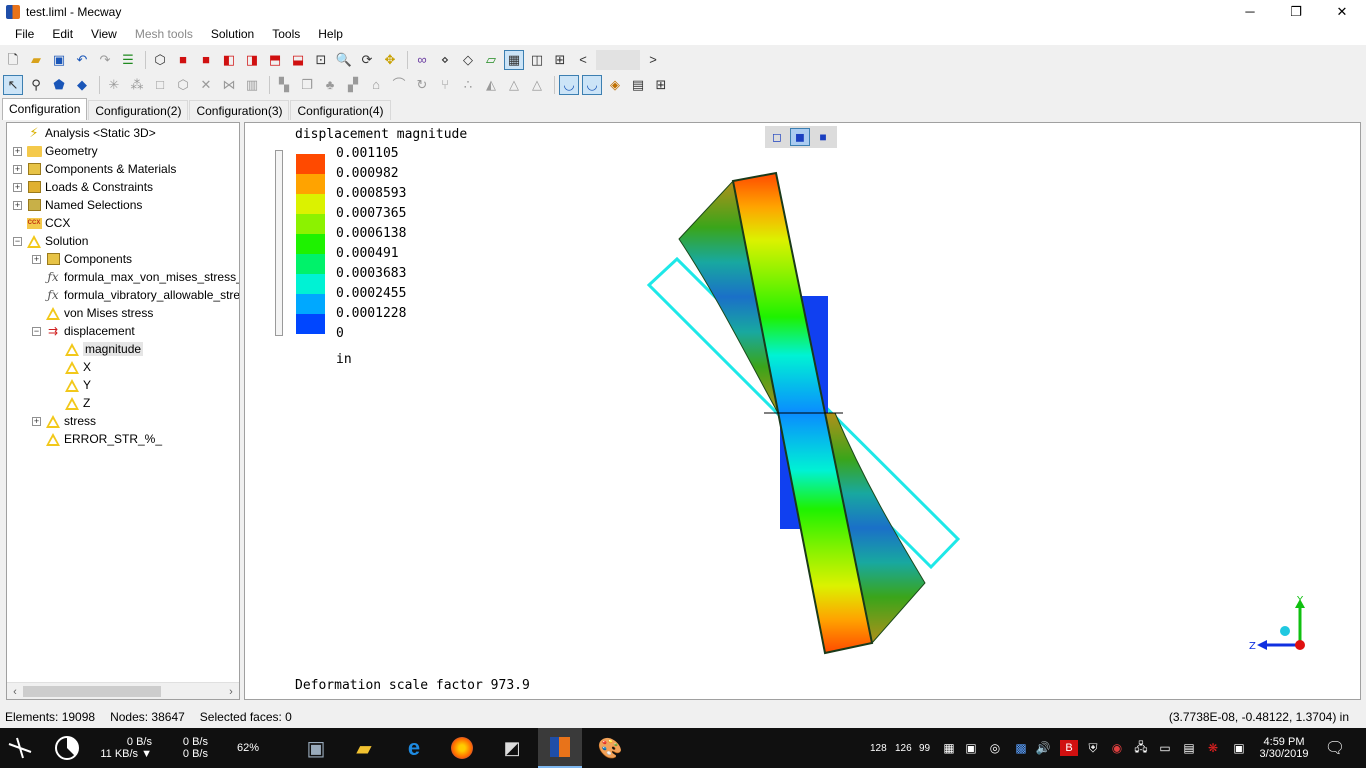  Describe the element at coordinates (340, 110) in the screenshot. I see `tab-configuration-4: Configuration(4)` at that location.